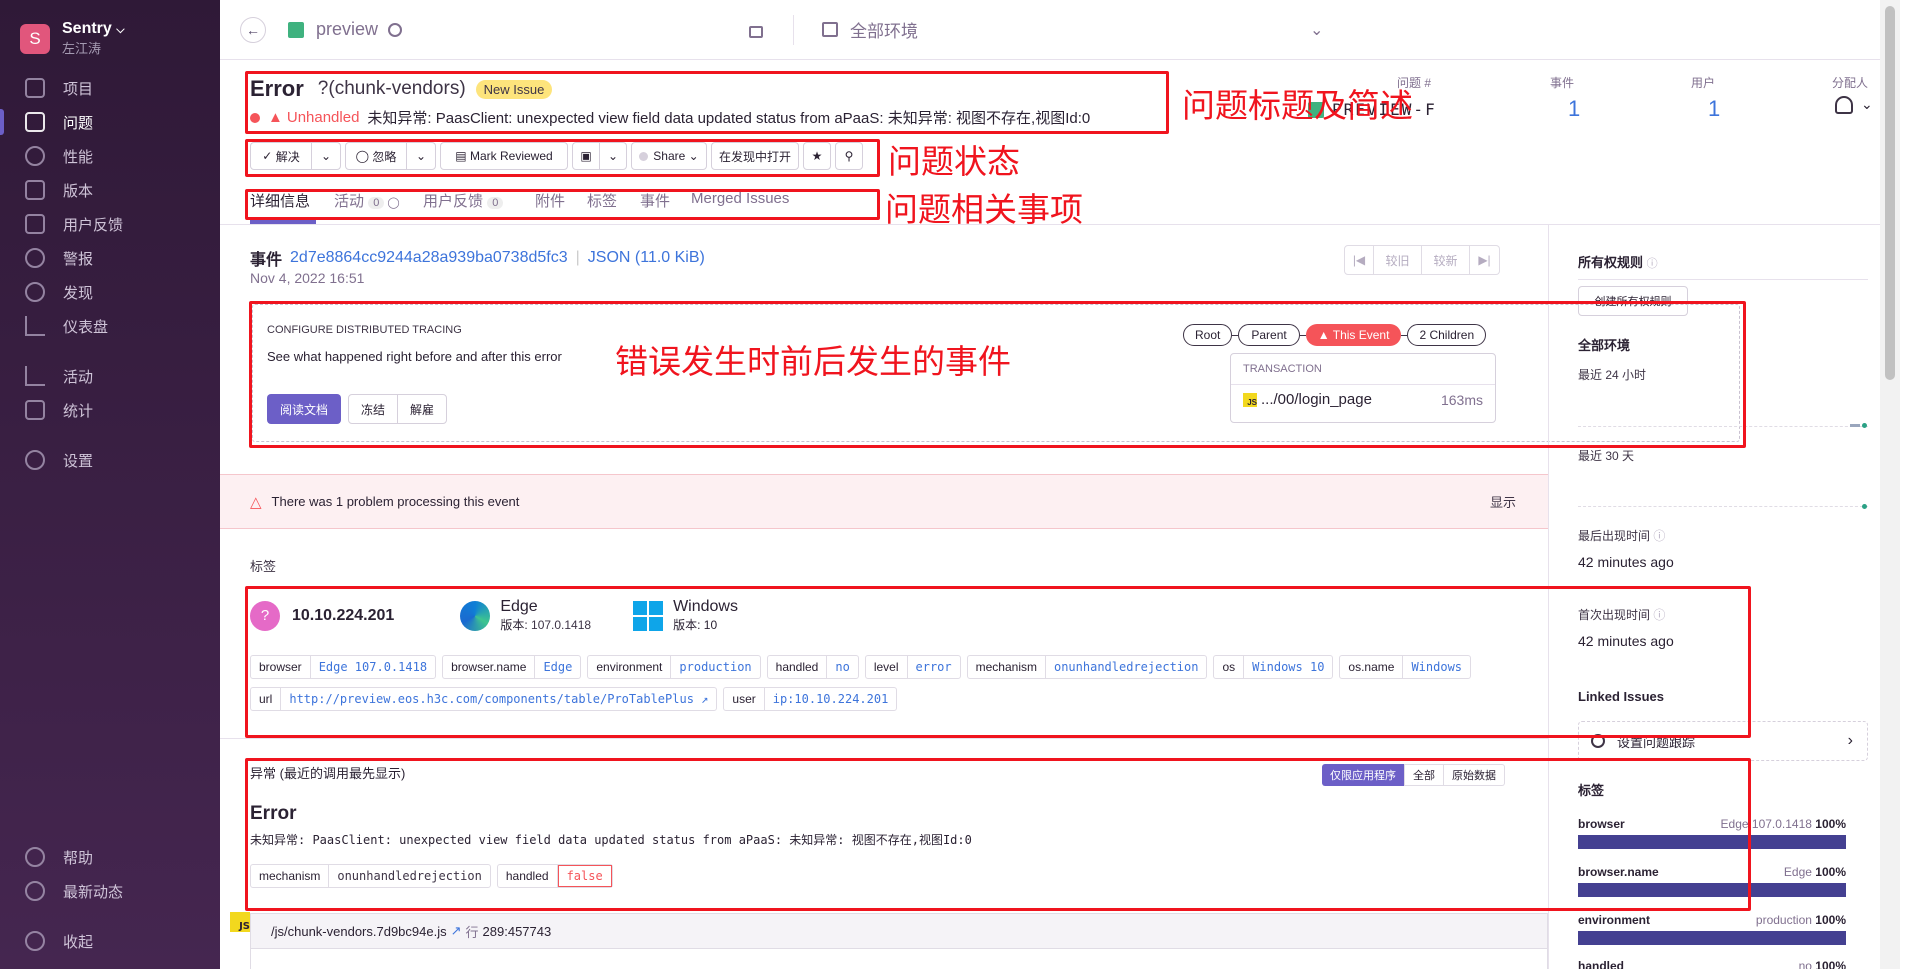 This screenshot has height=969, width=1920. I want to click on skip-end-icon: ▶|, so click(1484, 260).